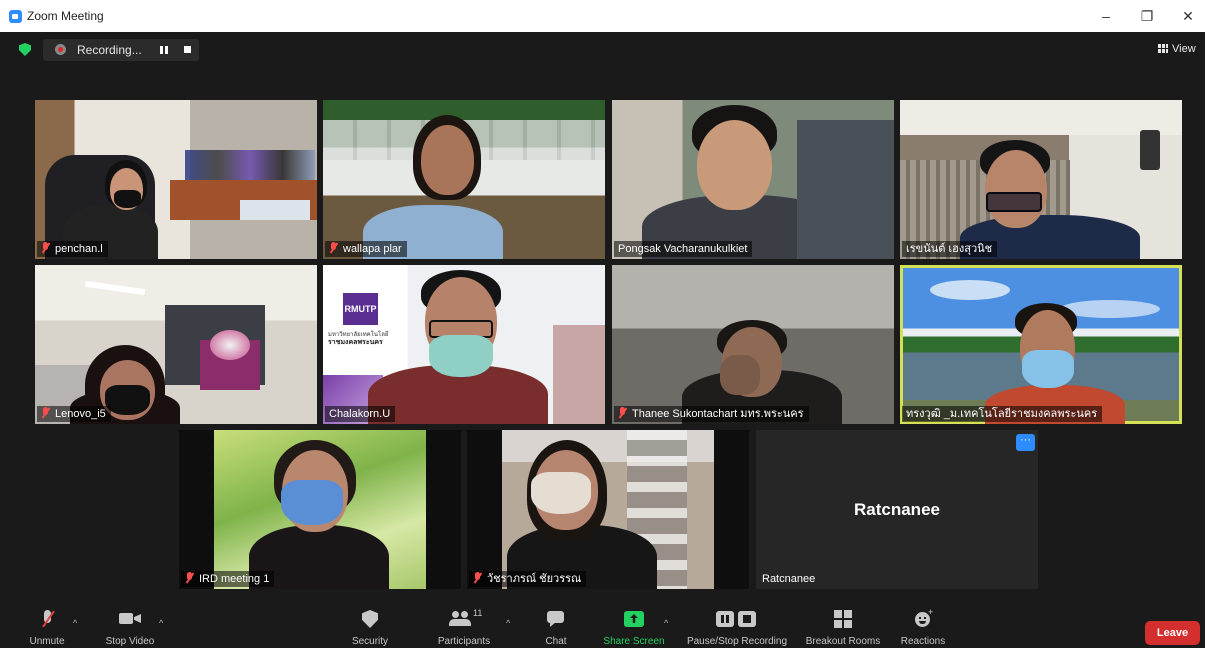 This screenshot has height=648, width=1205. I want to click on participant-name: เรขนันต์ เฮงสุวนิช, so click(950, 249).